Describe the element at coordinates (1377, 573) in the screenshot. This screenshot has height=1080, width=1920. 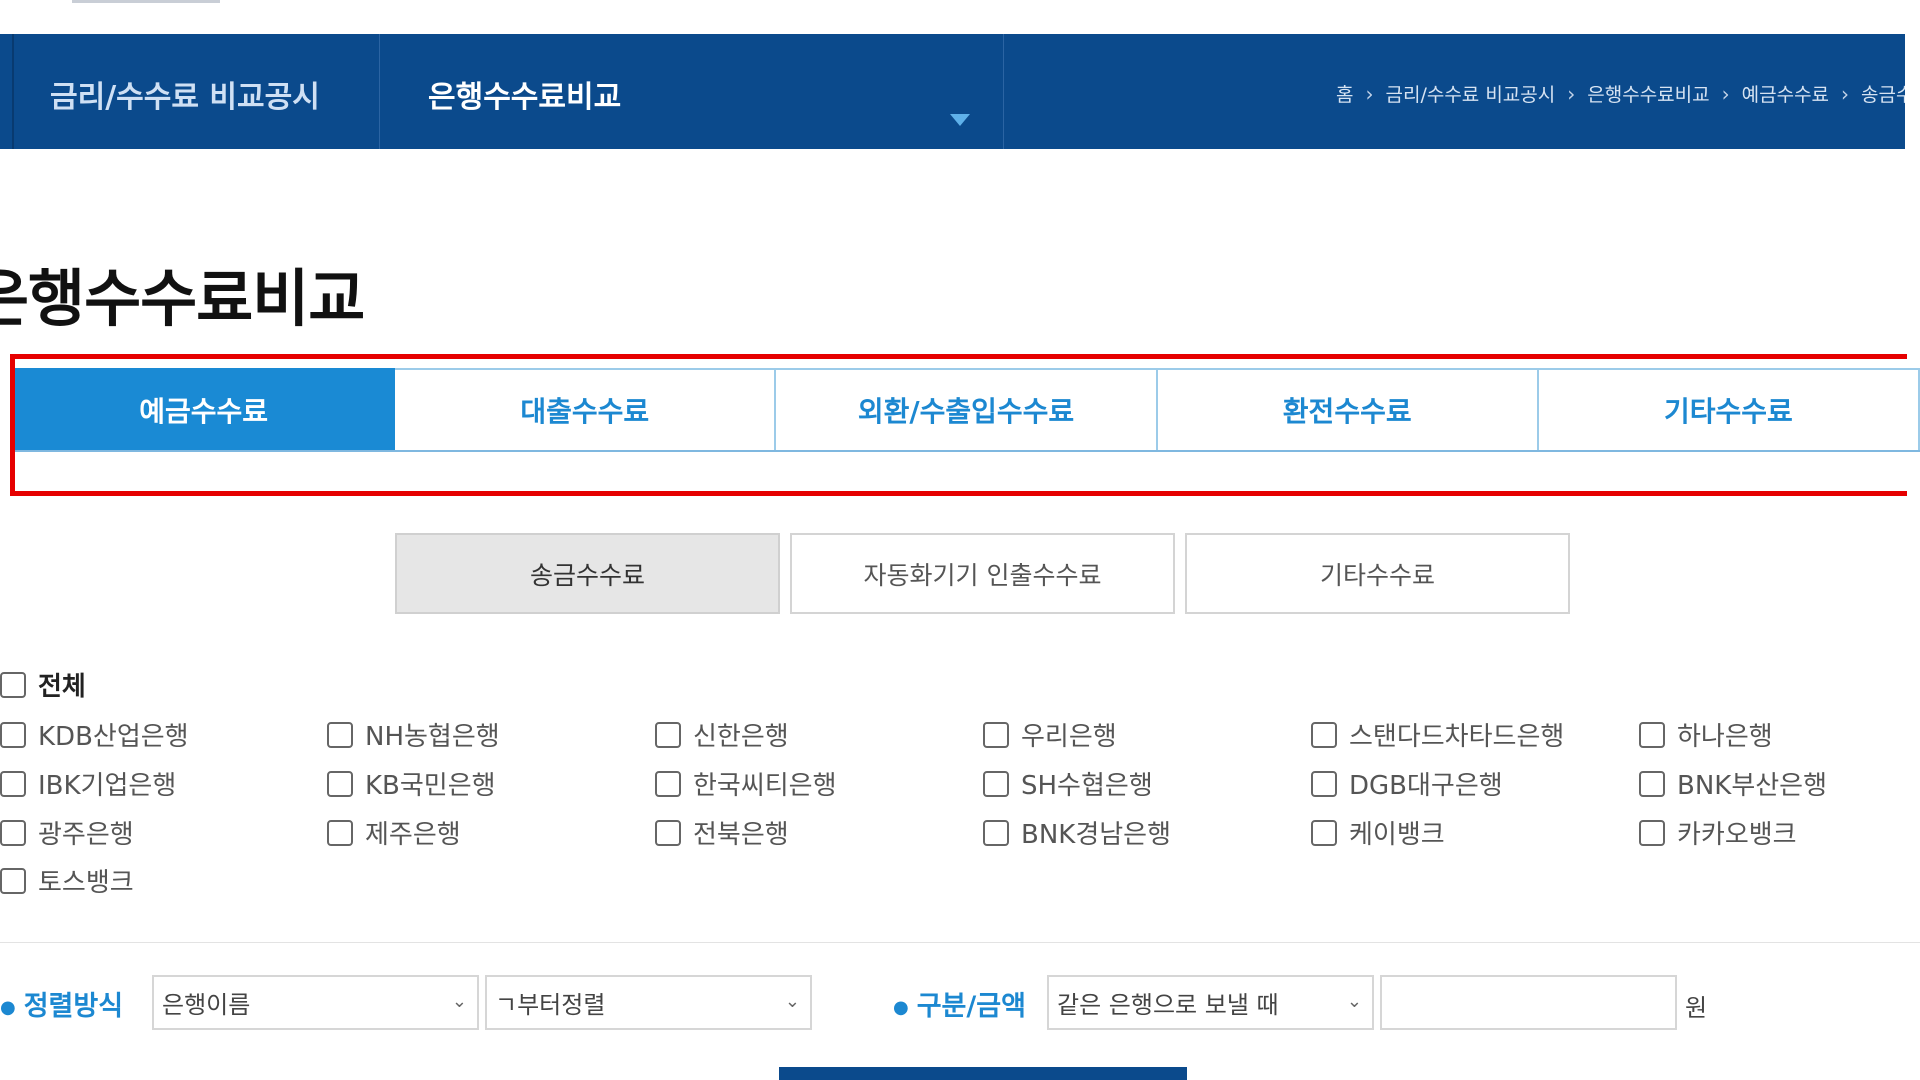
I see `subtab-other-fees: 기타수수료` at that location.